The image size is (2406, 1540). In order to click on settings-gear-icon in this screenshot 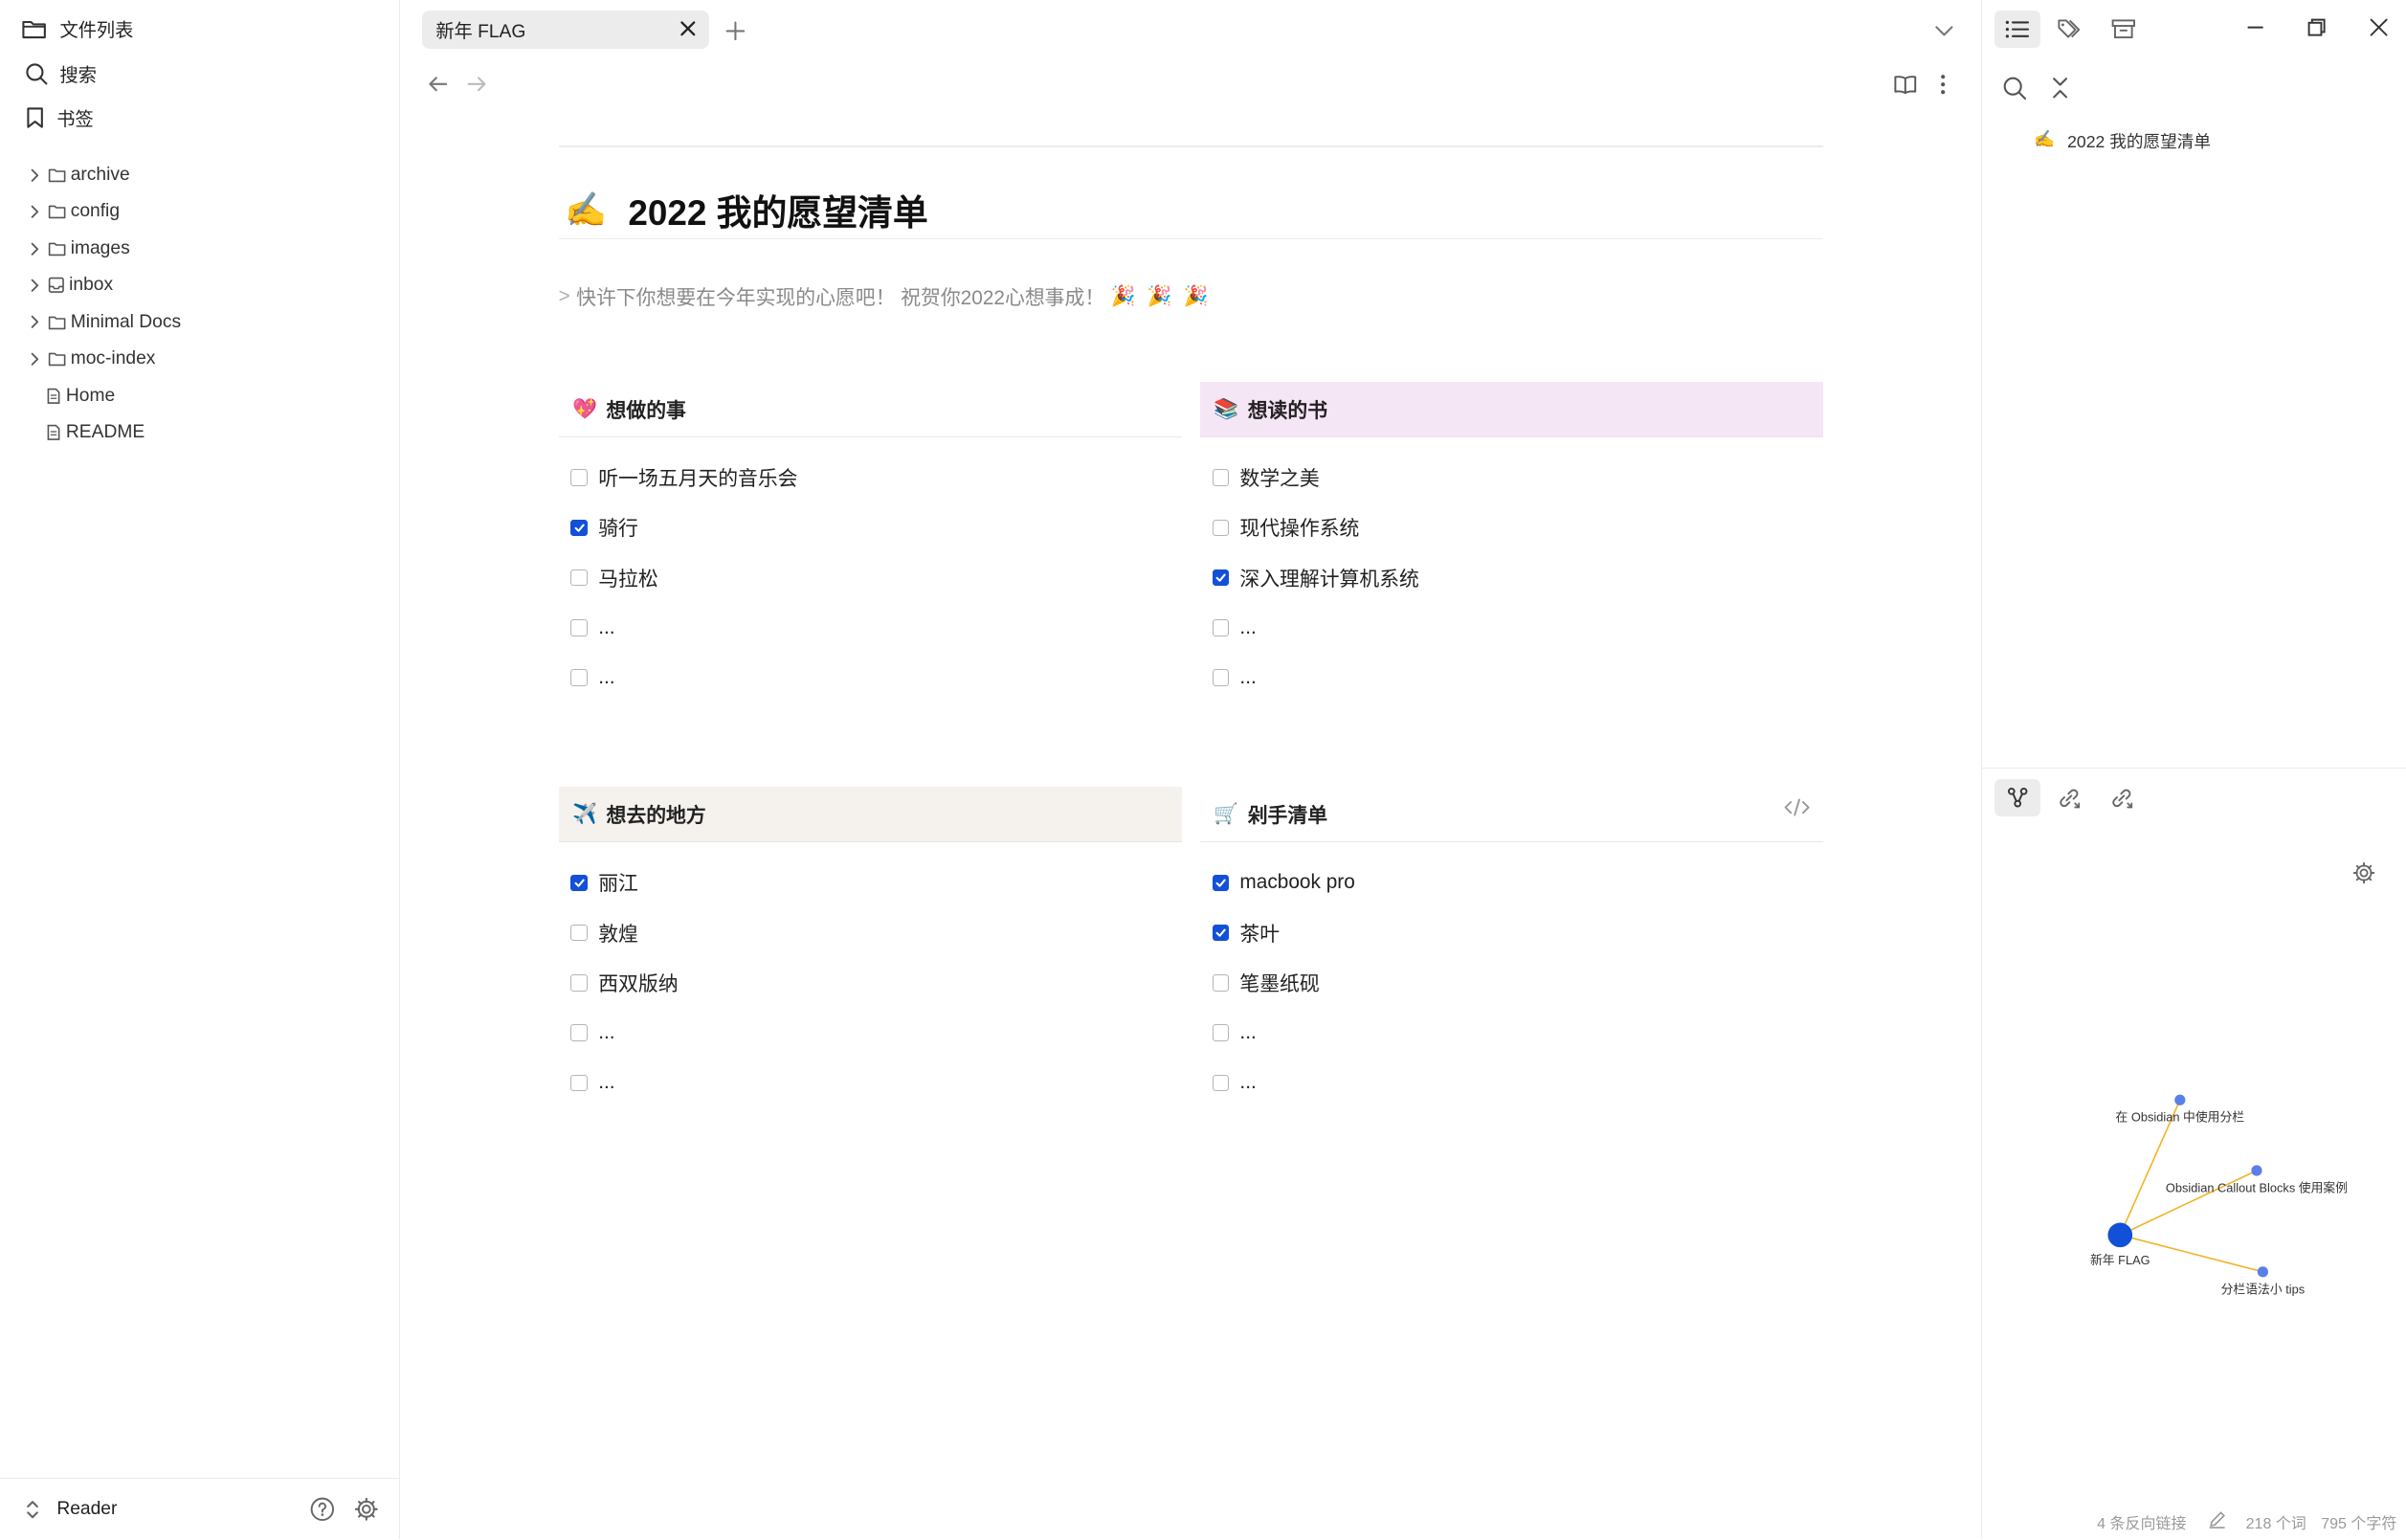, I will do `click(366, 1509)`.